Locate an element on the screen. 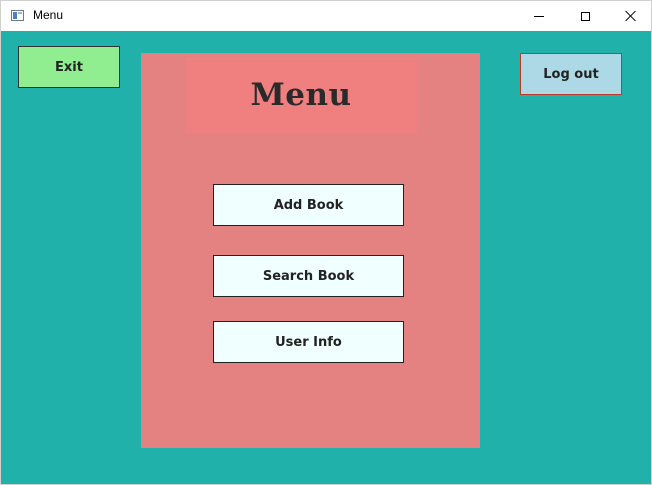 The width and height of the screenshot is (652, 485). maximize-icon is located at coordinates (585, 16).